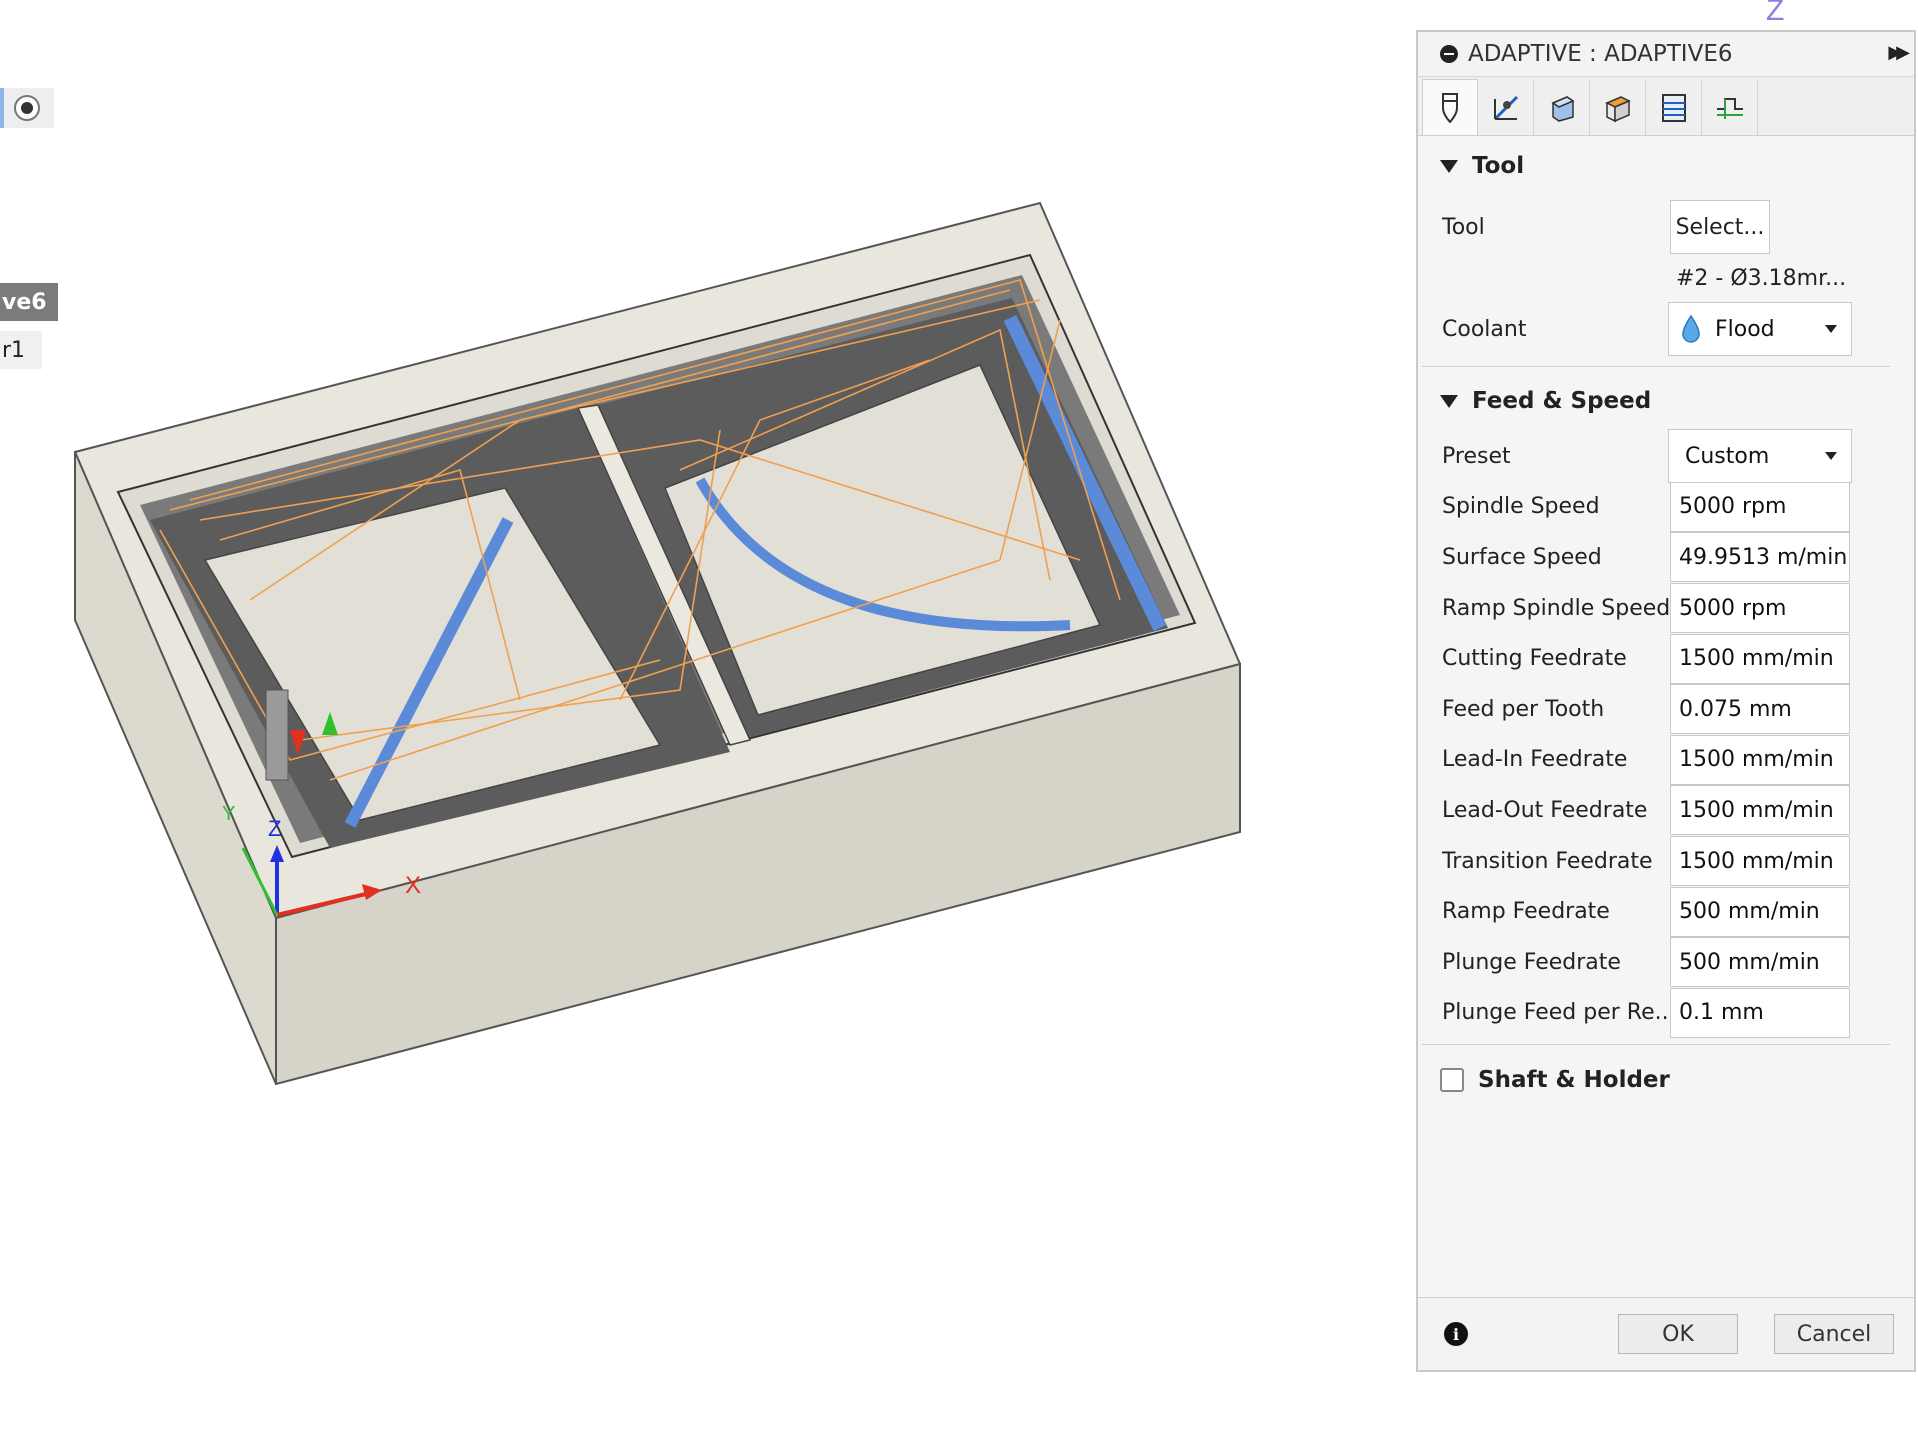  Describe the element at coordinates (1666, 401) in the screenshot. I see `feed-speed-section-header: Feed & Speed` at that location.